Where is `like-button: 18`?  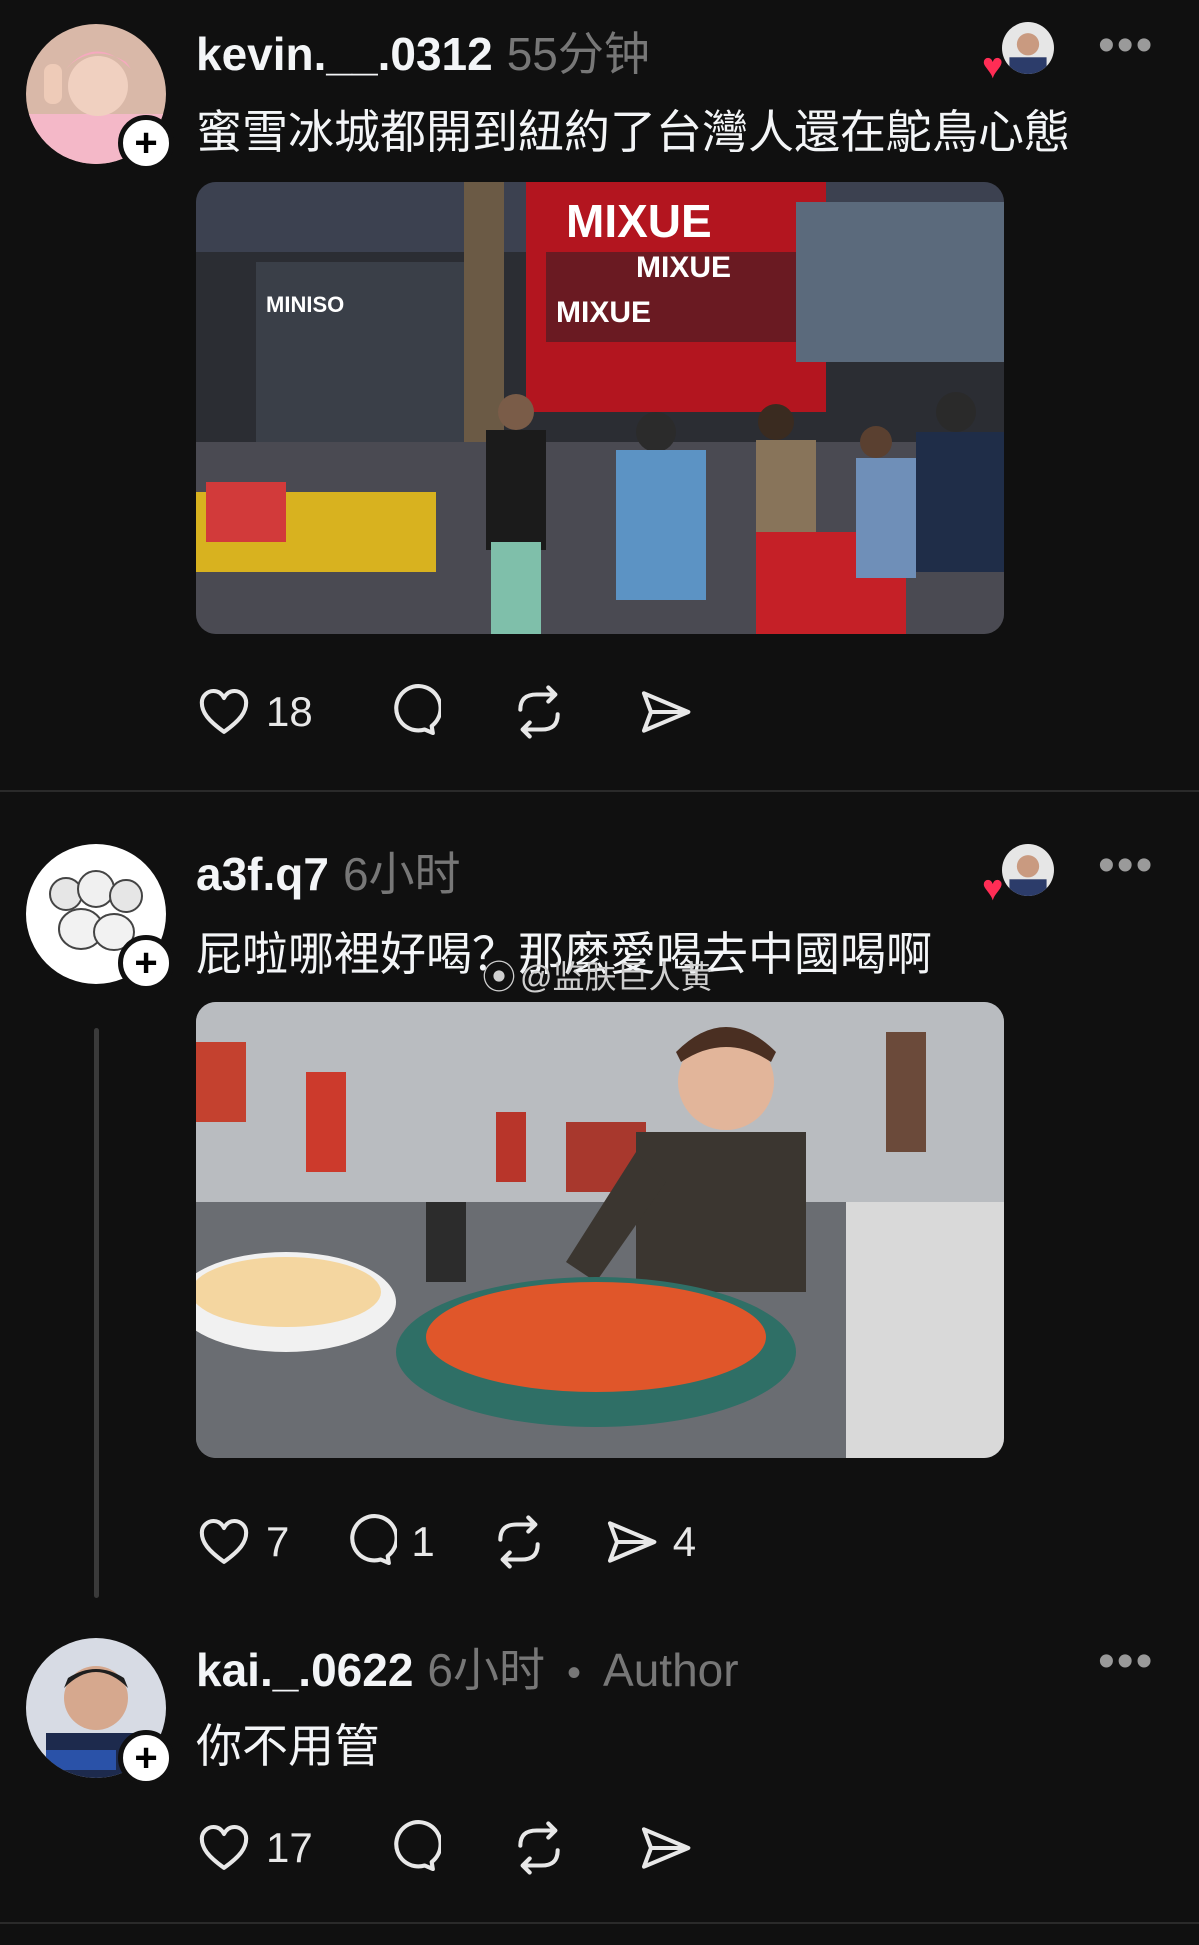 like-button: 18 is located at coordinates (254, 712).